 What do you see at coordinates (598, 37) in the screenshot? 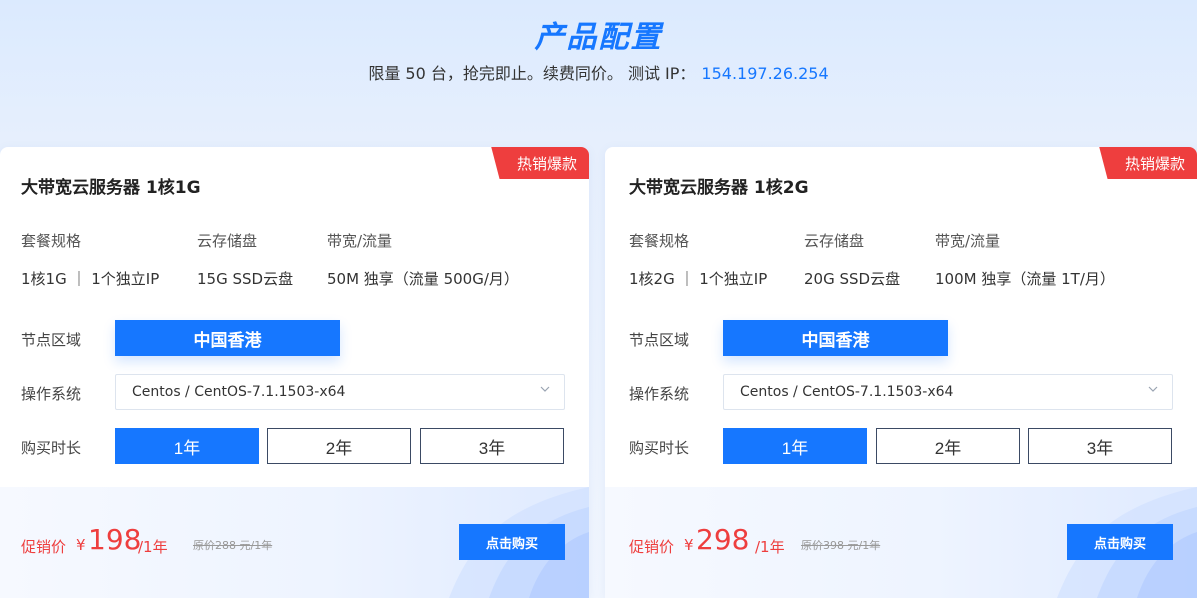
I see `page-title: 产品配置` at bounding box center [598, 37].